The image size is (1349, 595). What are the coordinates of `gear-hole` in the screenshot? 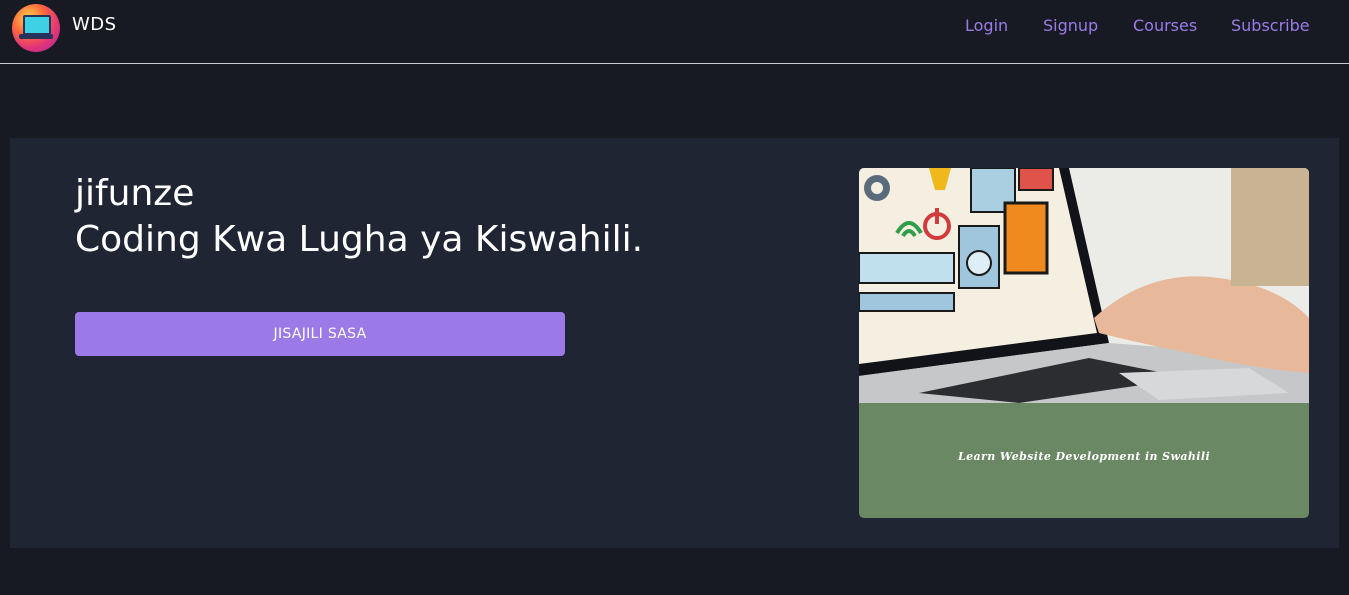 It's located at (877, 188).